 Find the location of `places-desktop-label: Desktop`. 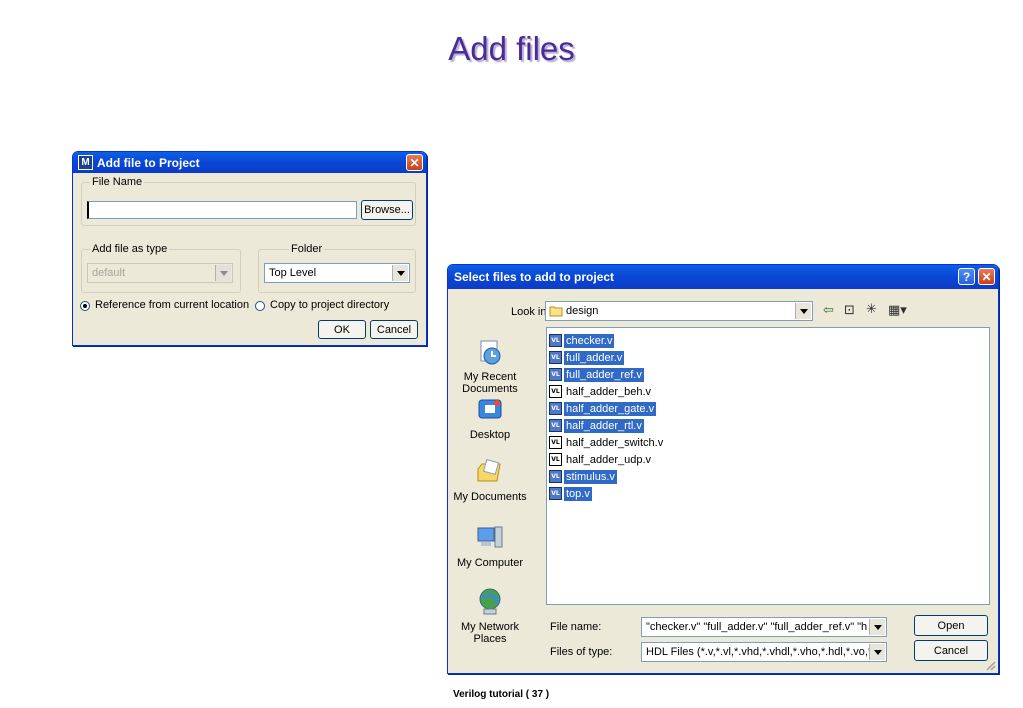

places-desktop-label: Desktop is located at coordinates (490, 435).